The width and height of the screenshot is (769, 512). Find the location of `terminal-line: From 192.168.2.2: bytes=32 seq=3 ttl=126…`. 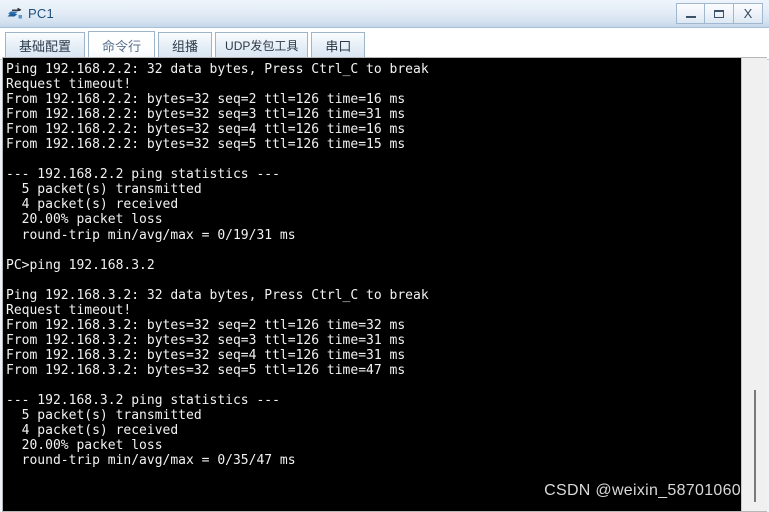

terminal-line: From 192.168.2.2: bytes=32 seq=3 ttl=126… is located at coordinates (206, 115).